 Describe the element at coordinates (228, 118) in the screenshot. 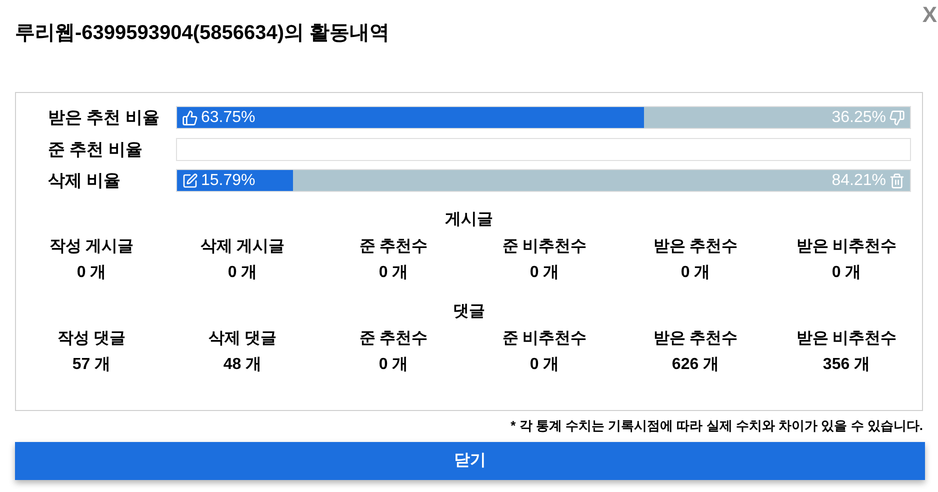

I see `ratio-value: 63.75%` at that location.